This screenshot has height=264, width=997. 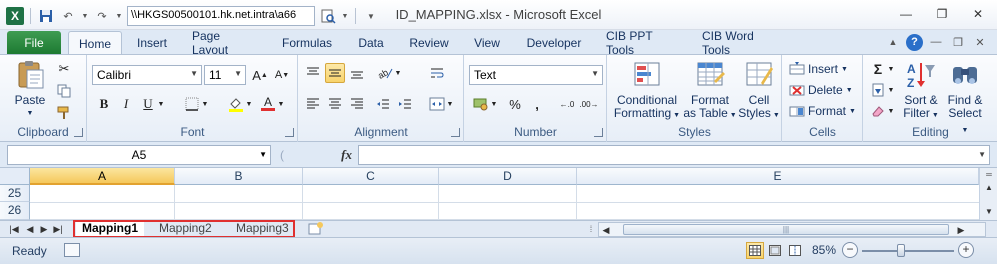 I want to click on restore-icon: ❐, so click(x=942, y=14).